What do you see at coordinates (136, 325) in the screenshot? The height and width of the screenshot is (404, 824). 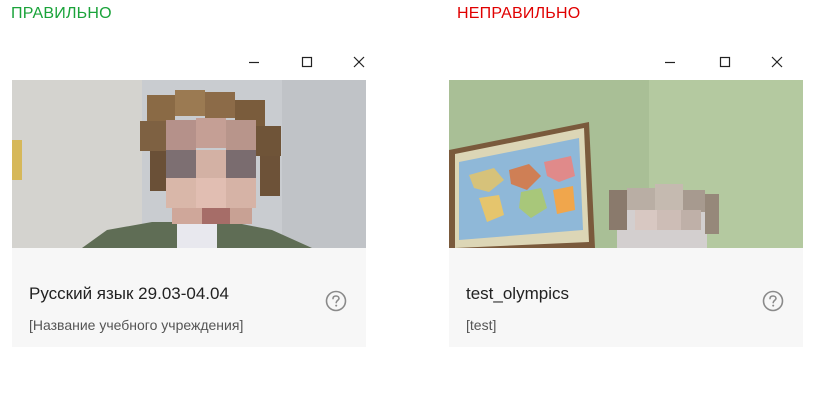 I see `card-subtitle: [Название учебного учреждения]` at bounding box center [136, 325].